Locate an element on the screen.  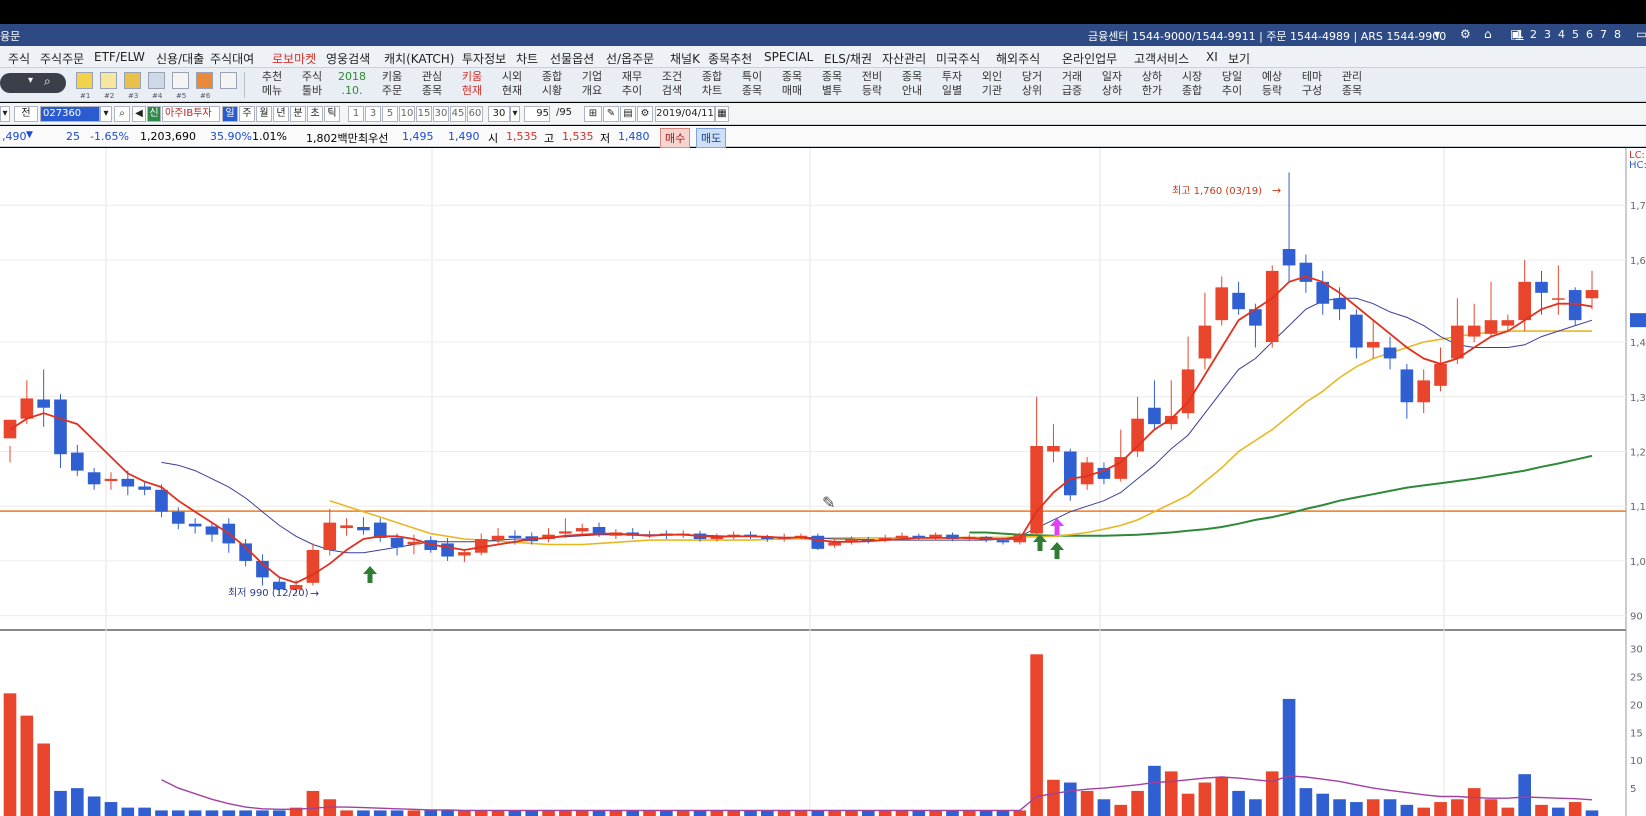
save-icon is located at coordinates (84, 80).